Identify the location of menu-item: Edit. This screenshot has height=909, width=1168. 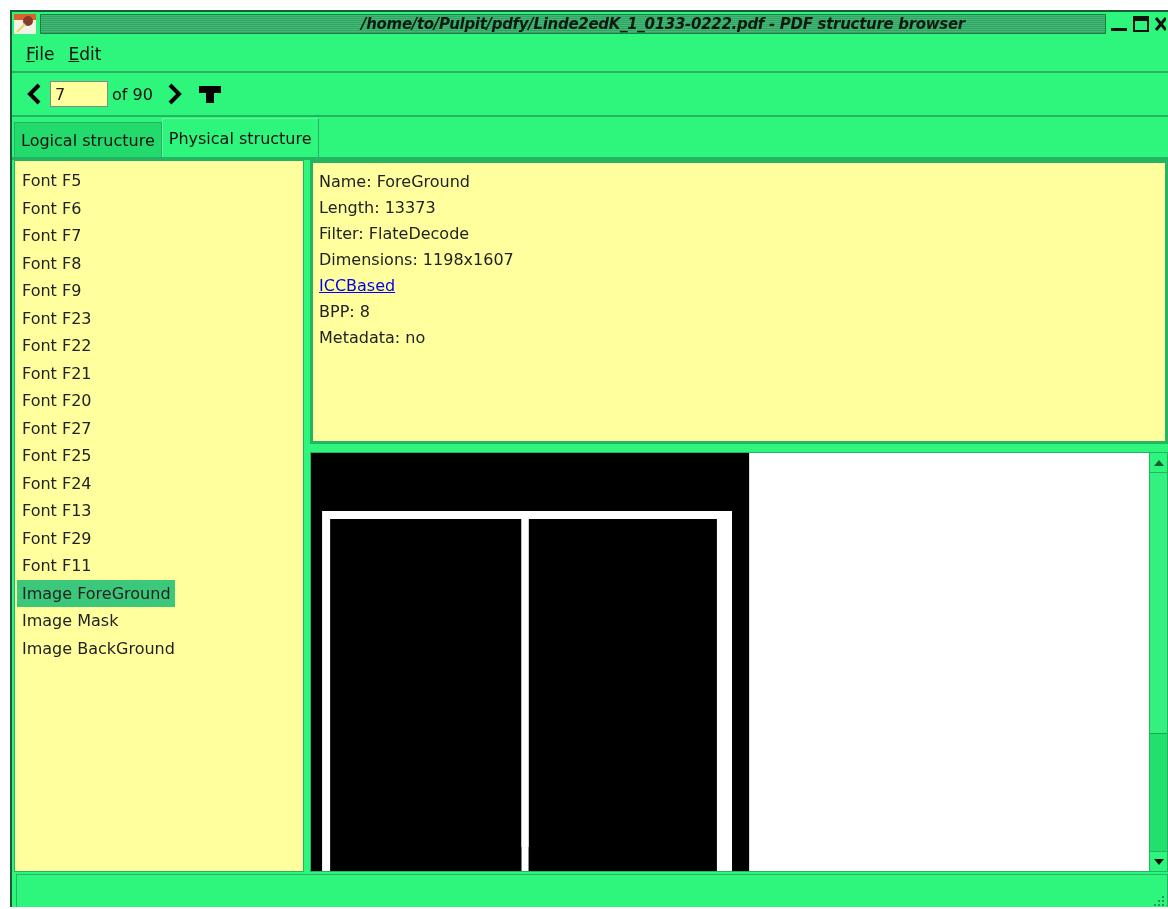
(85, 53).